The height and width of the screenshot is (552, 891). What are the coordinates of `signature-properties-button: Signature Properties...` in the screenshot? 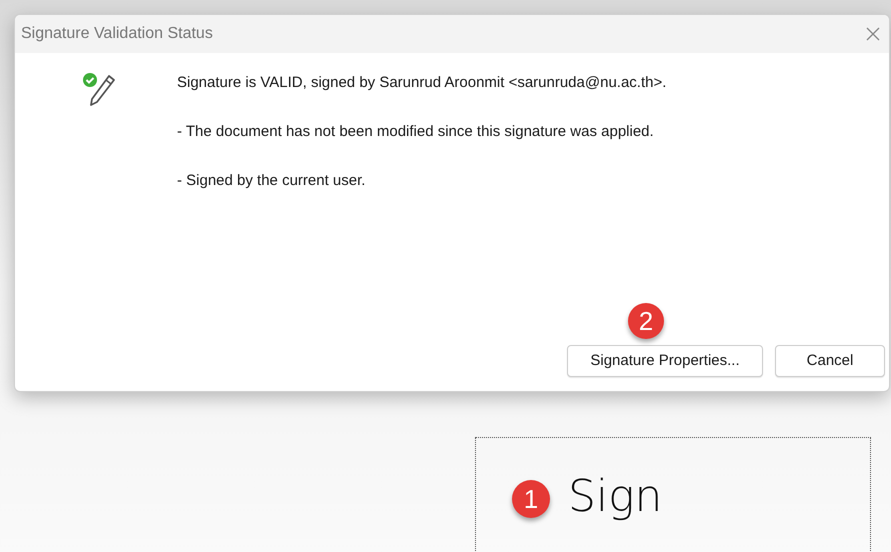 It's located at (665, 361).